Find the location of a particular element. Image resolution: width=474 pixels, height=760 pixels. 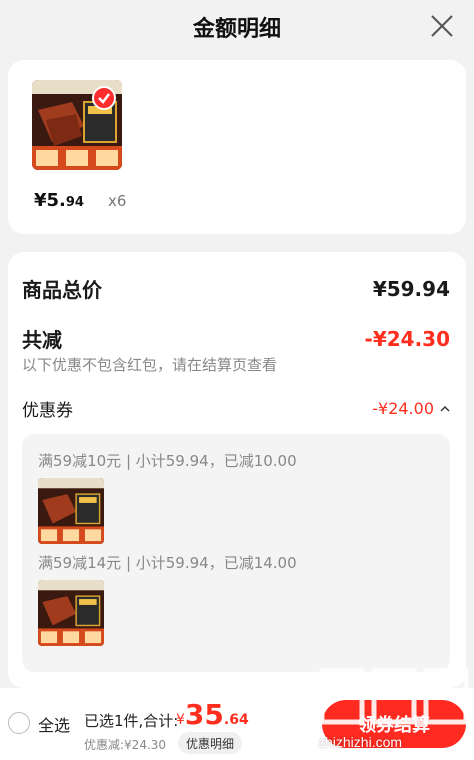

total-label: 商品总价 is located at coordinates (62, 290).